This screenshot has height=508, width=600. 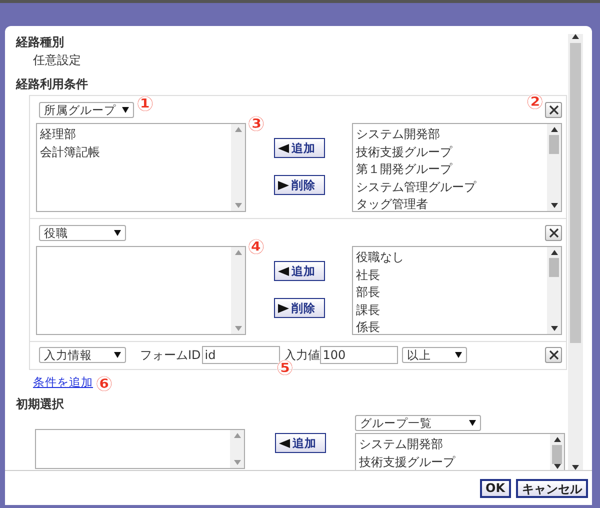 What do you see at coordinates (104, 384) in the screenshot?
I see `callout-number: ⑥` at bounding box center [104, 384].